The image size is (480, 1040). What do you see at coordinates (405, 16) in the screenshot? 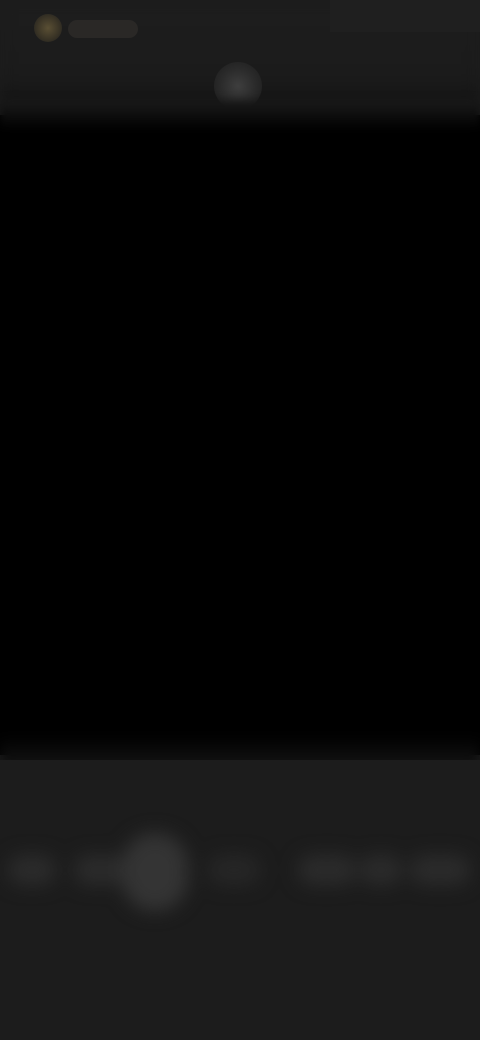
I see `top-bar-right` at bounding box center [405, 16].